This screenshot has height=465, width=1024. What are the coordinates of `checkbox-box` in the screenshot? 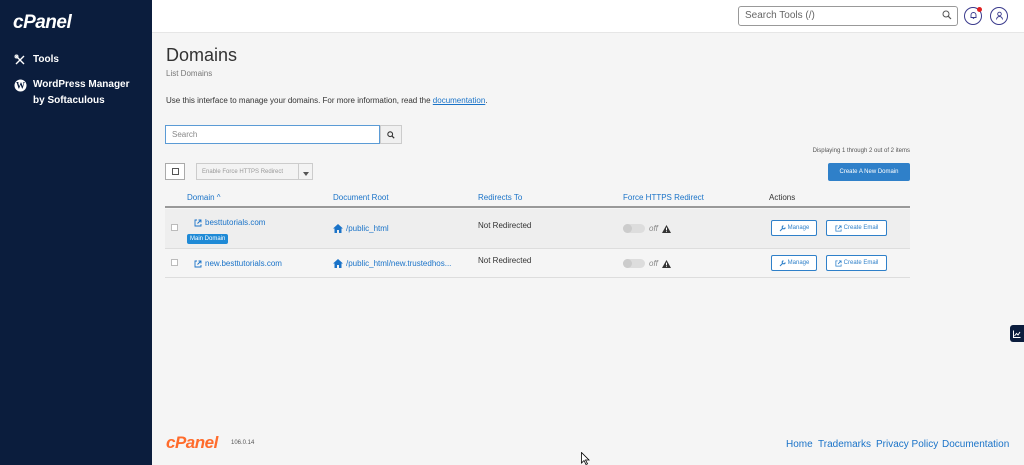 It's located at (175, 171).